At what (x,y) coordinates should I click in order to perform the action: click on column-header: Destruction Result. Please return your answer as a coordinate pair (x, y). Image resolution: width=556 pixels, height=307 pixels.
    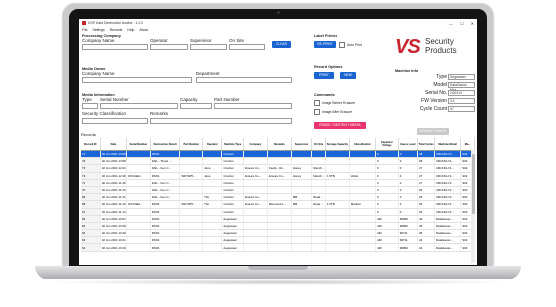
    Looking at the image, I should click on (165, 144).